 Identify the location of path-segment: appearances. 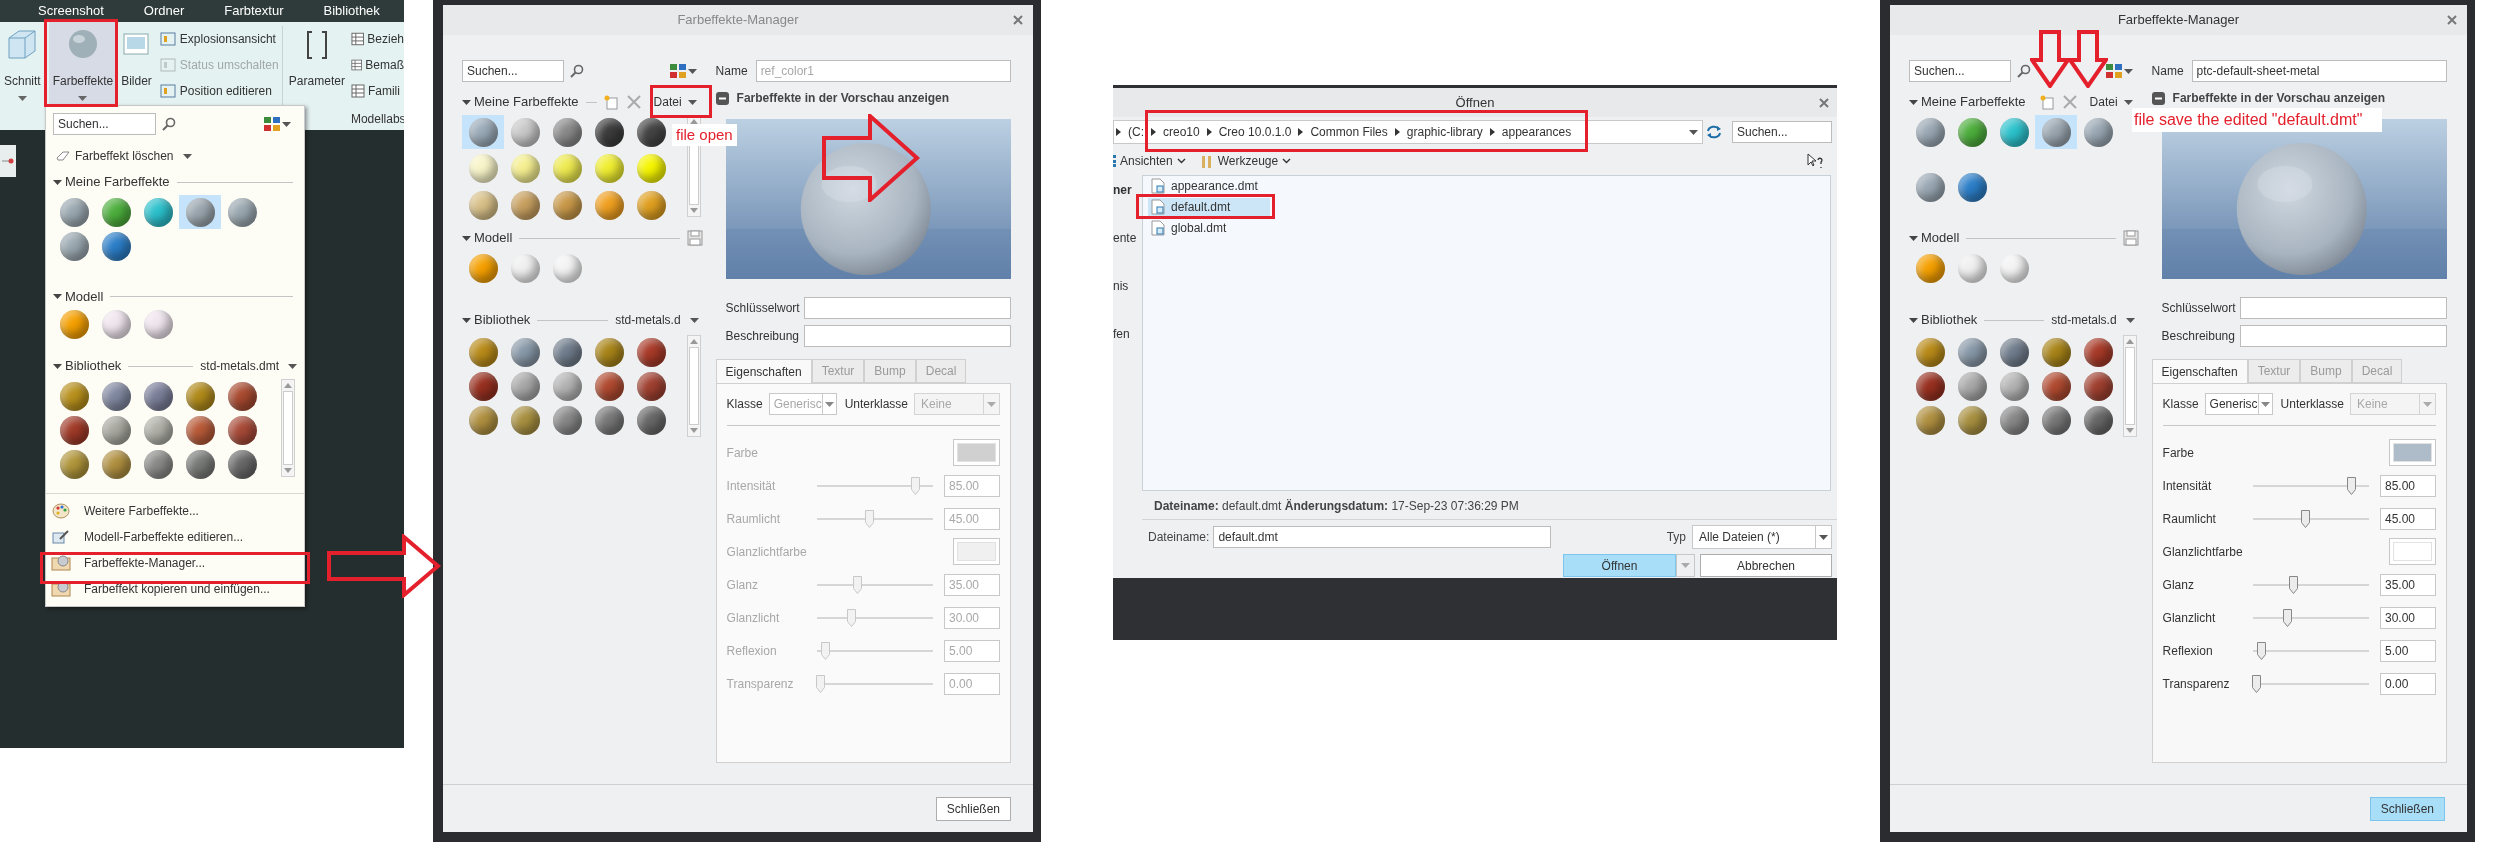
(1536, 132).